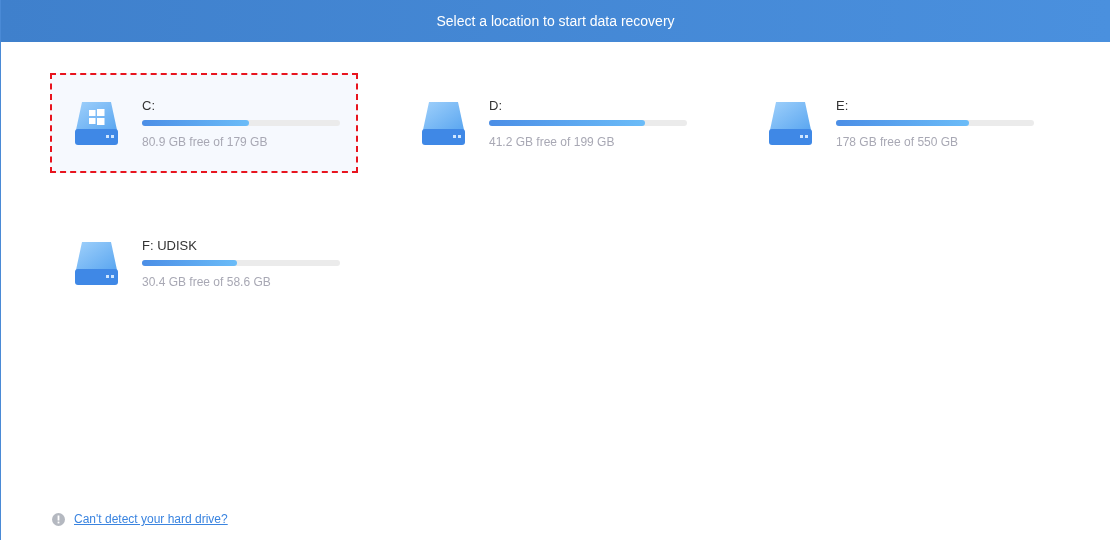 Image resolution: width=1110 pixels, height=540 pixels. Describe the element at coordinates (204, 123) in the screenshot. I see `drive-card: C: 80.9 GB free of 179 GB` at that location.